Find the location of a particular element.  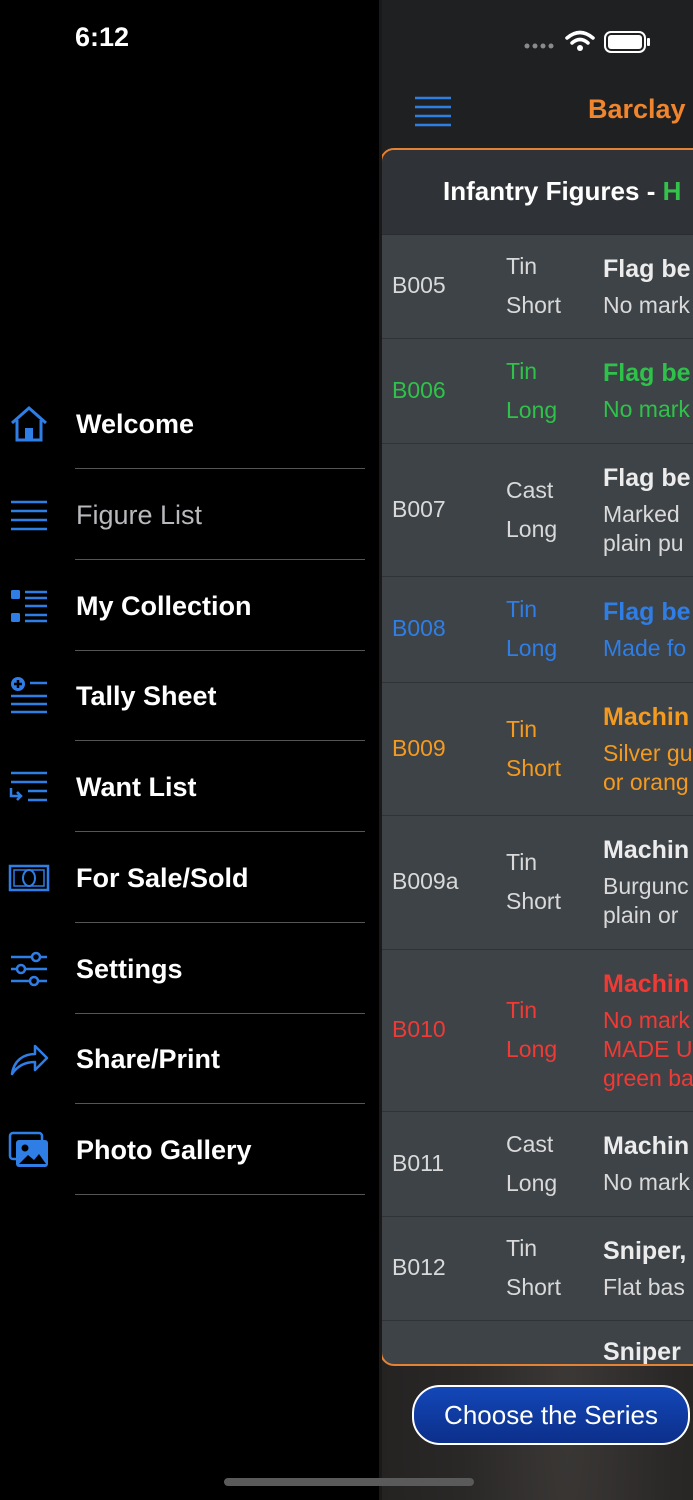

share-arrow-icon is located at coordinates (29, 1060).